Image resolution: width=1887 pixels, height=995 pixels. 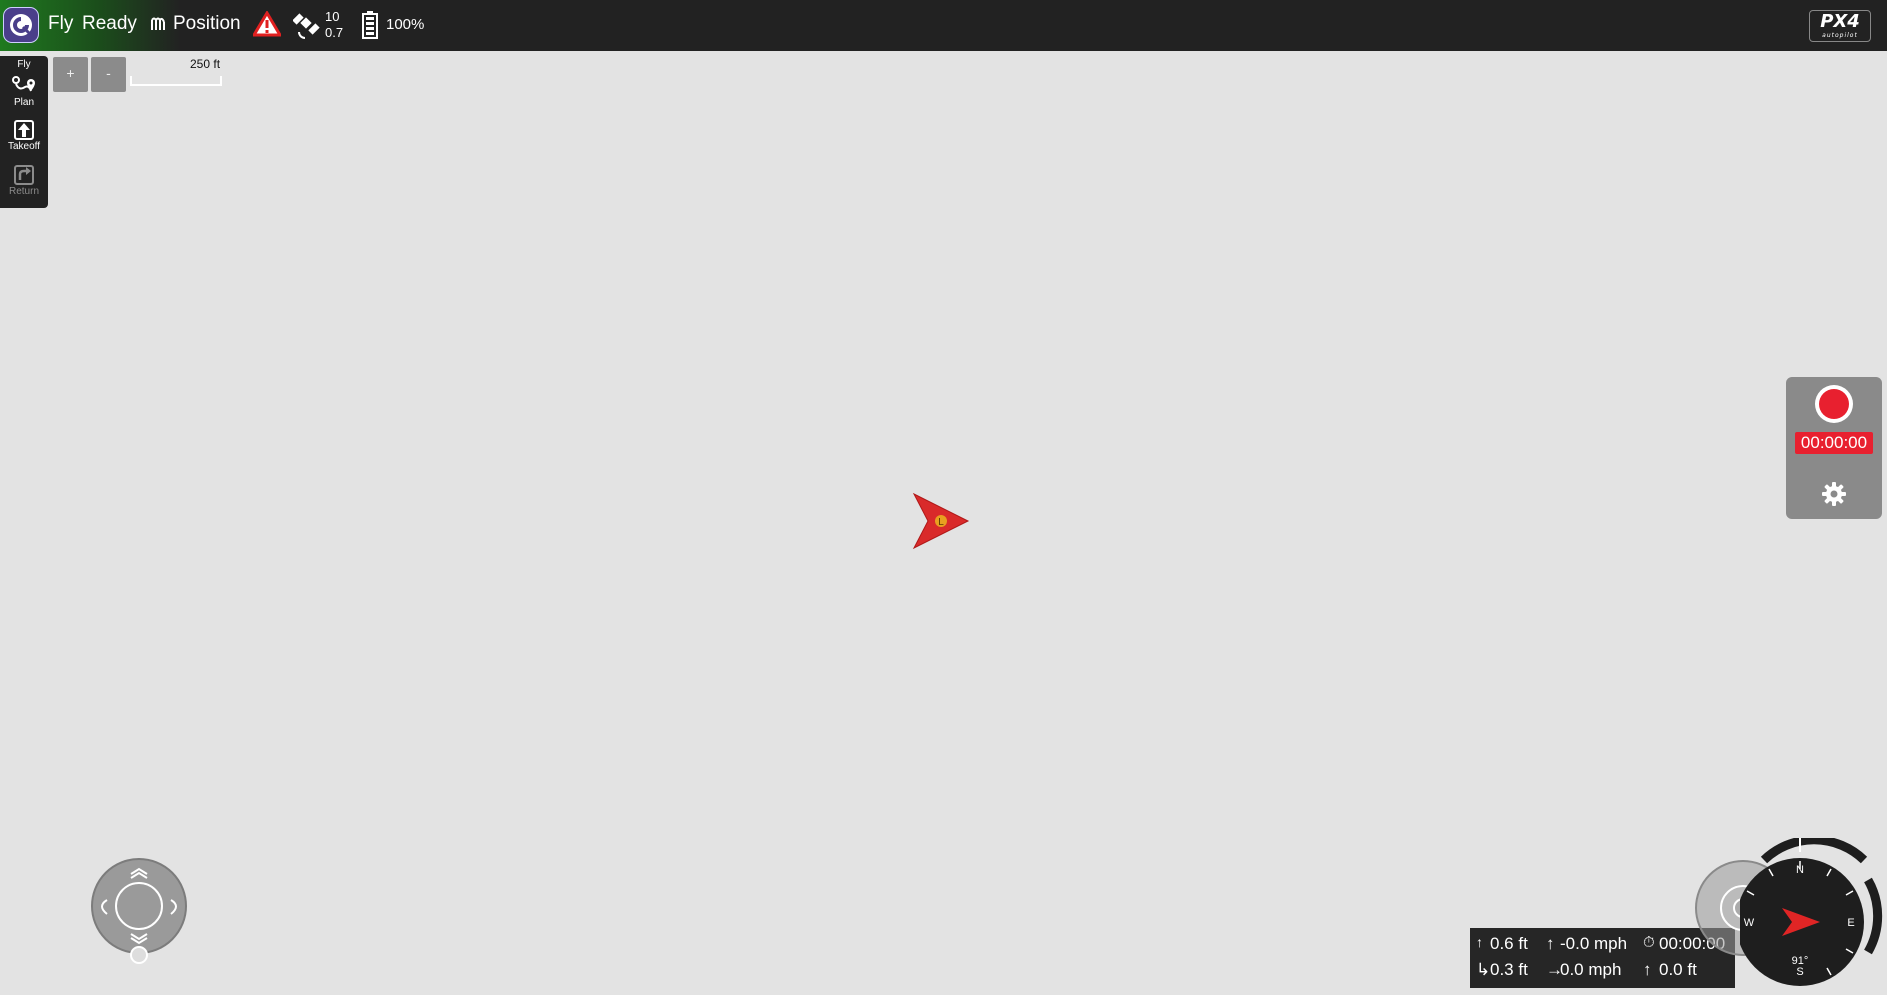 What do you see at coordinates (1840, 35) in the screenshot?
I see `px4-logo-subtext: autopilot` at bounding box center [1840, 35].